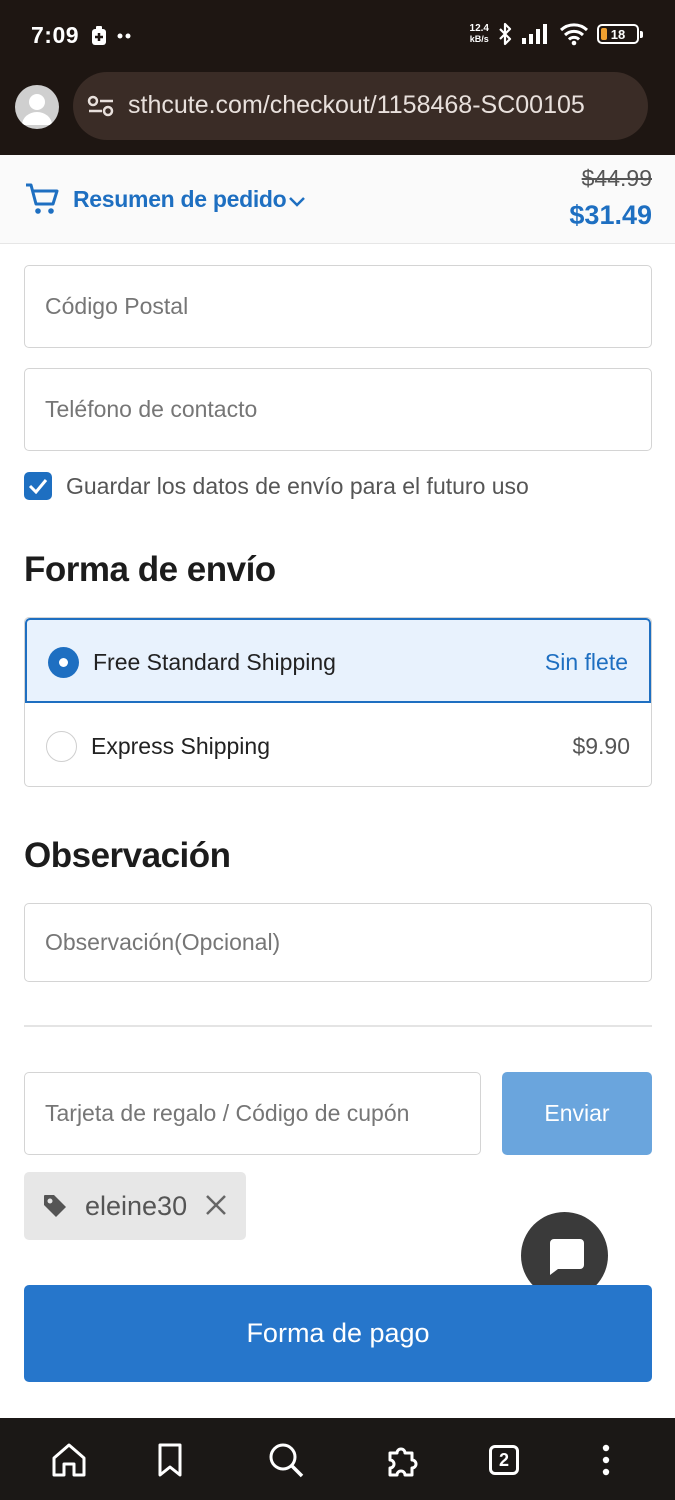 The height and width of the screenshot is (1500, 675). I want to click on shipping-option-express: Express Shipping $9.90, so click(338, 745).